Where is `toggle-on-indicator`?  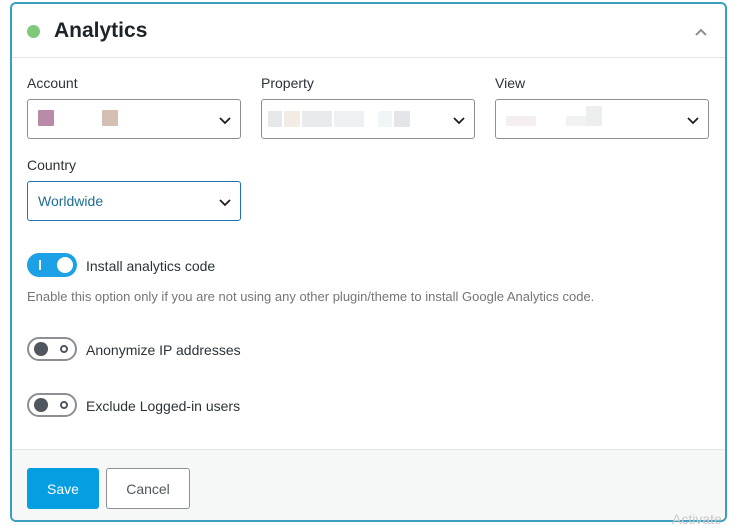 toggle-on-indicator is located at coordinates (40, 265).